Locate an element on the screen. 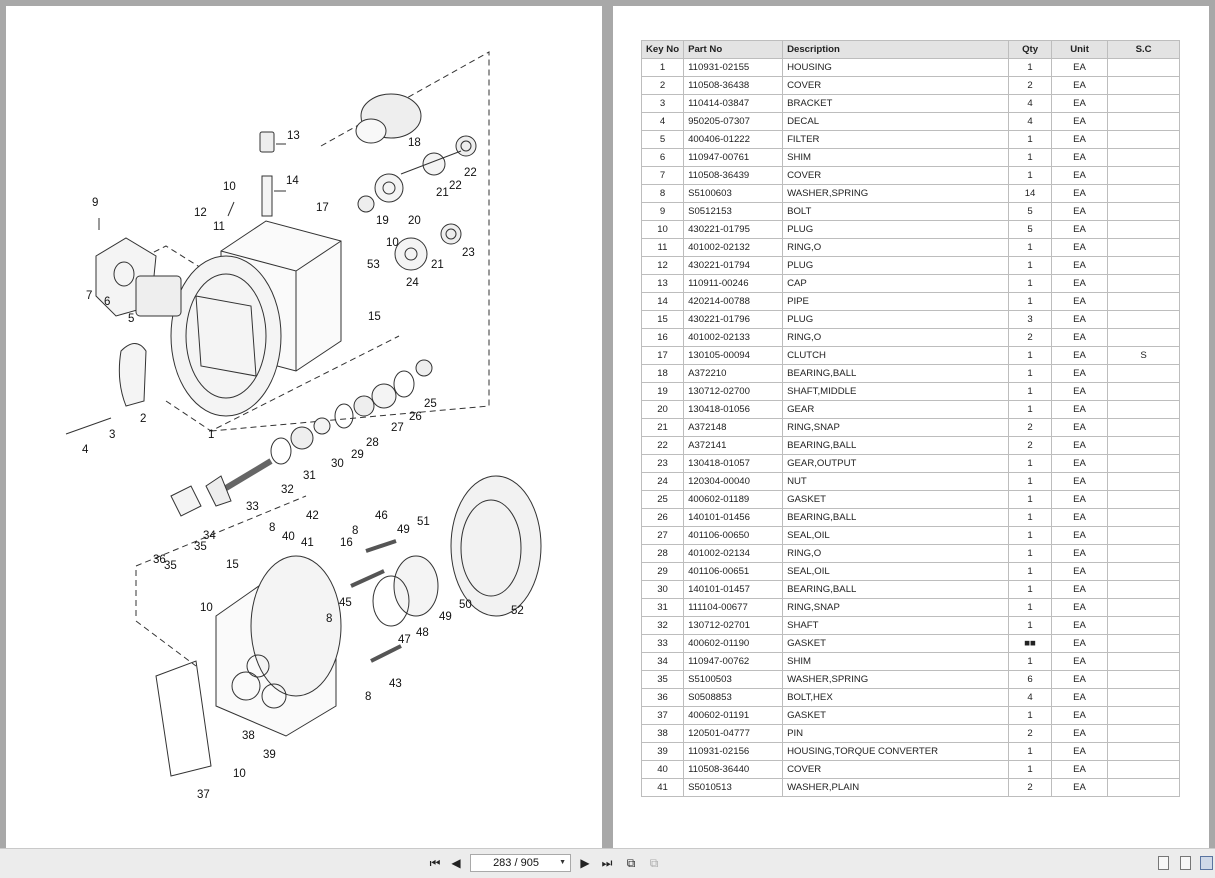 Image resolution: width=1215 pixels, height=878 pixels. callout-label: 18 is located at coordinates (414, 143).